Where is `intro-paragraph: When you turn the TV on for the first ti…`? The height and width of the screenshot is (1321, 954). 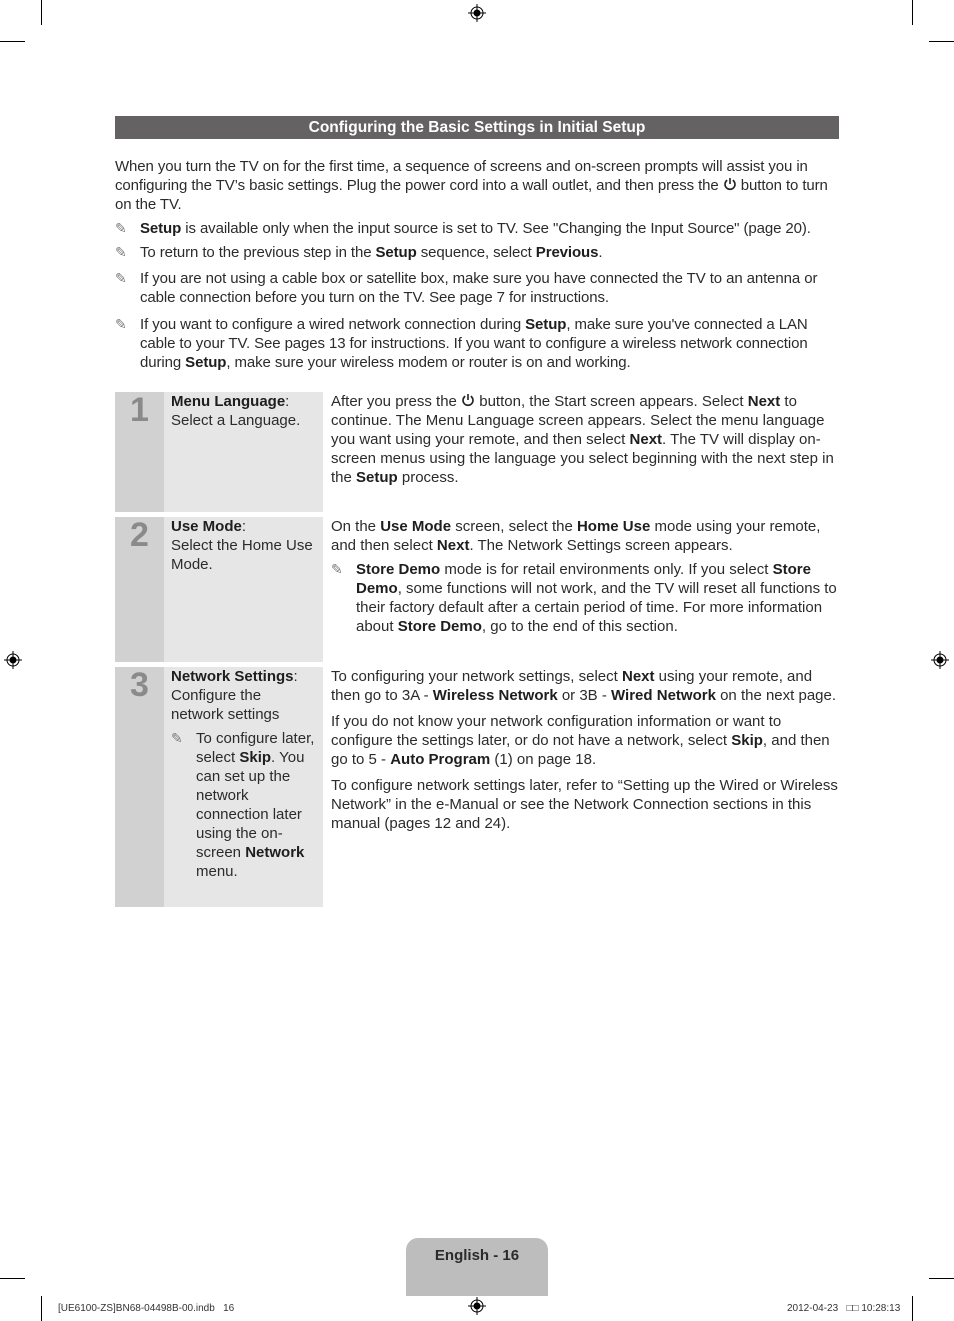 intro-paragraph: When you turn the TV on for the first ti… is located at coordinates (471, 185).